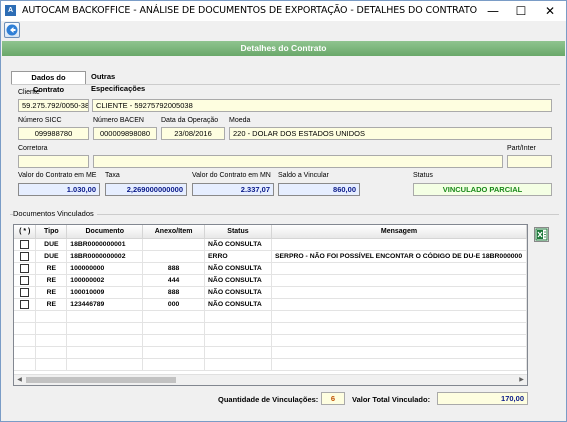 The width and height of the screenshot is (567, 422). What do you see at coordinates (174, 232) in the screenshot?
I see `col-anexo-header: Anexo/Item` at bounding box center [174, 232].